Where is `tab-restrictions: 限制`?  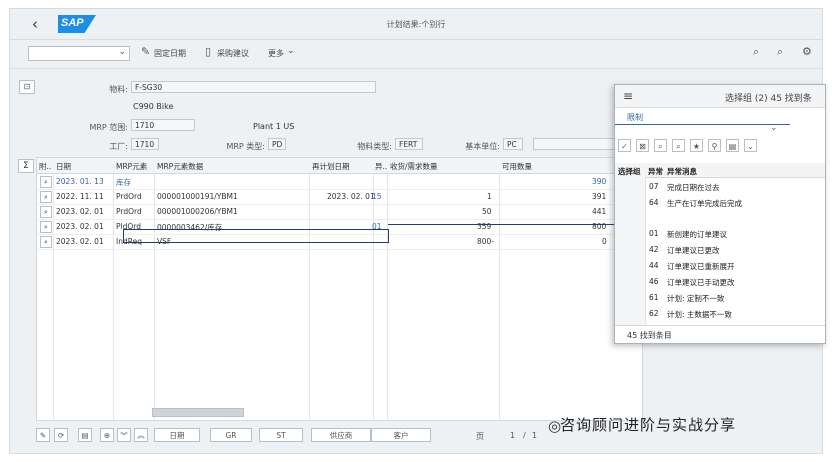 tab-restrictions: 限制 is located at coordinates (635, 117).